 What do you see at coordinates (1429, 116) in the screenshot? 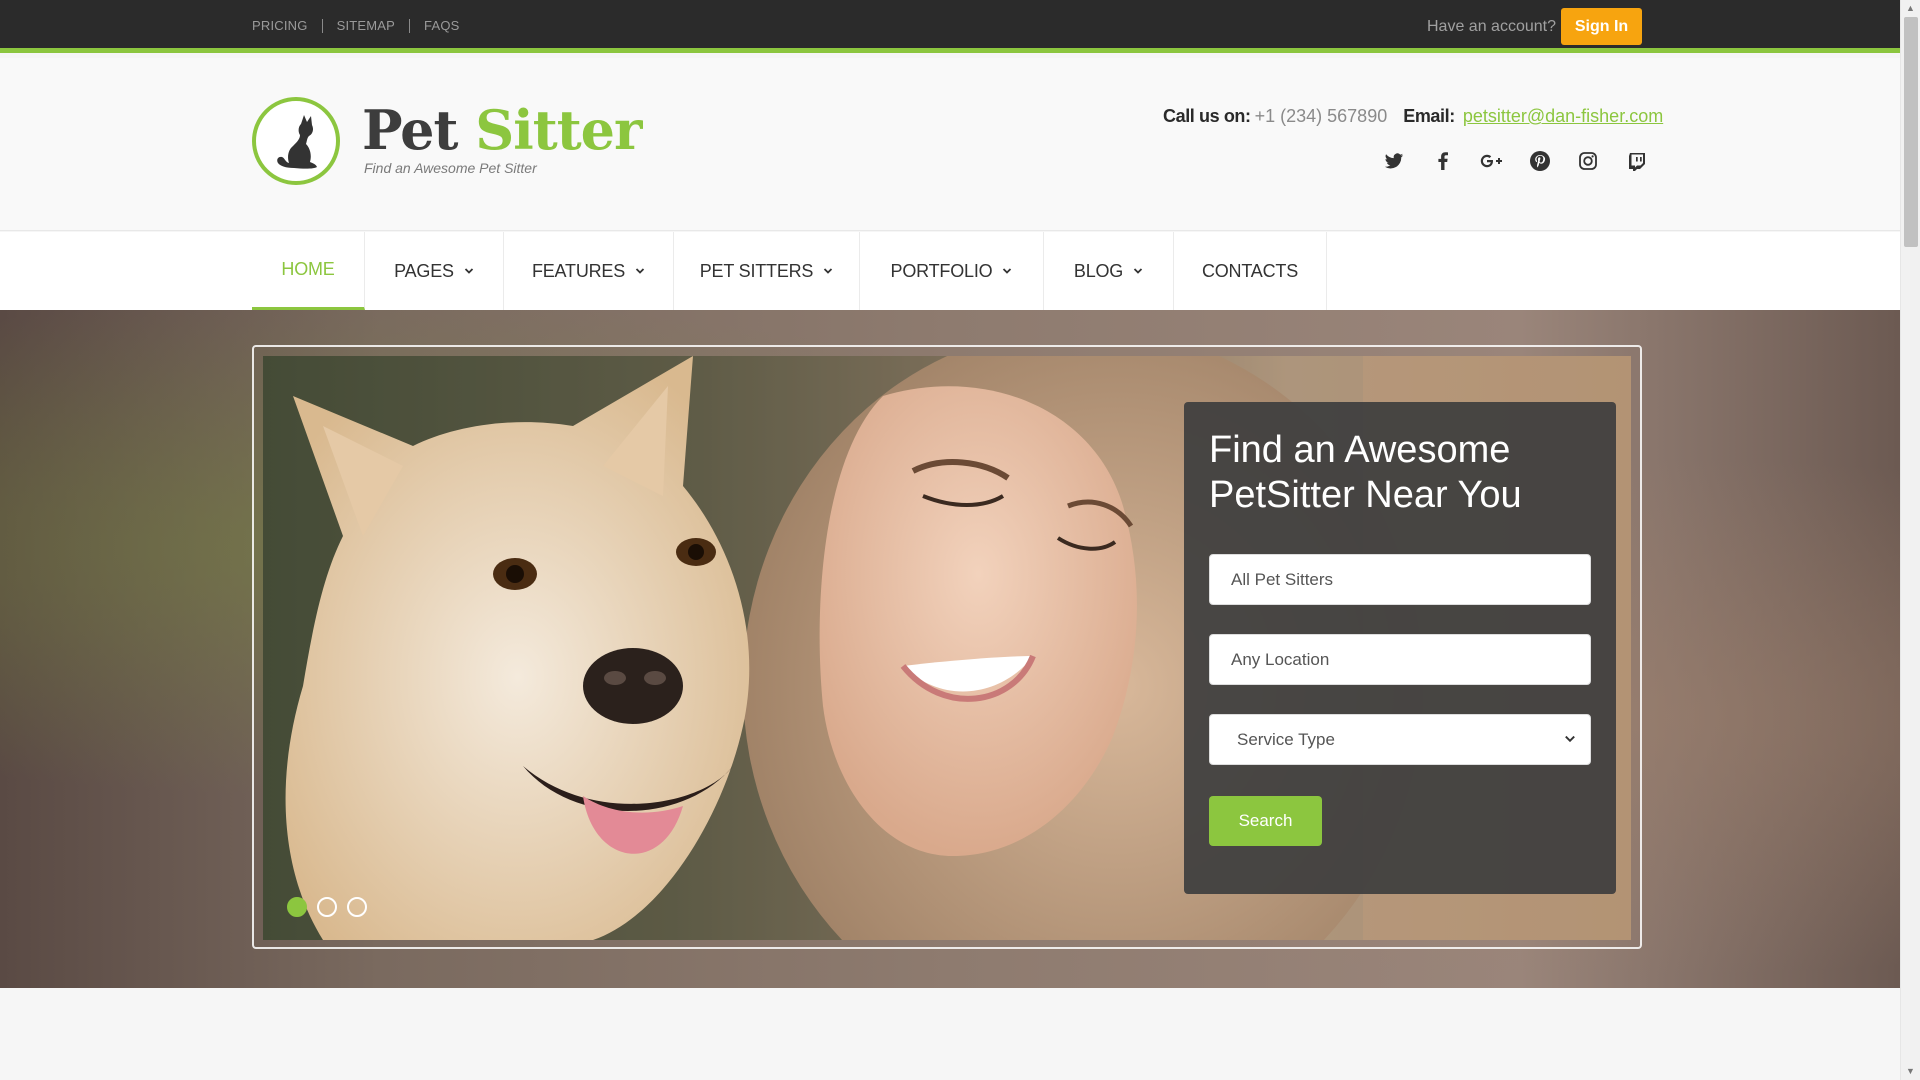
I see `email-label: Email:` at bounding box center [1429, 116].